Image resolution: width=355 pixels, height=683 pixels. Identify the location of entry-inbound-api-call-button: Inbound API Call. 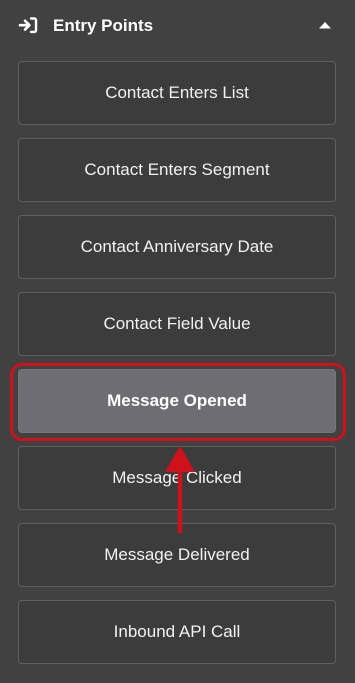
(177, 632).